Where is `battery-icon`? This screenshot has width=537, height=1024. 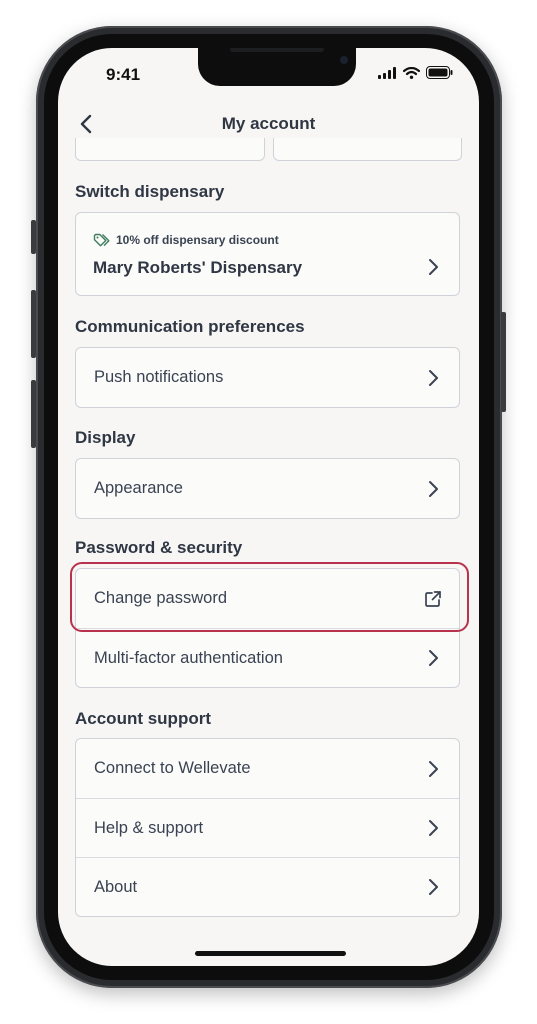
battery-icon is located at coordinates (439, 72).